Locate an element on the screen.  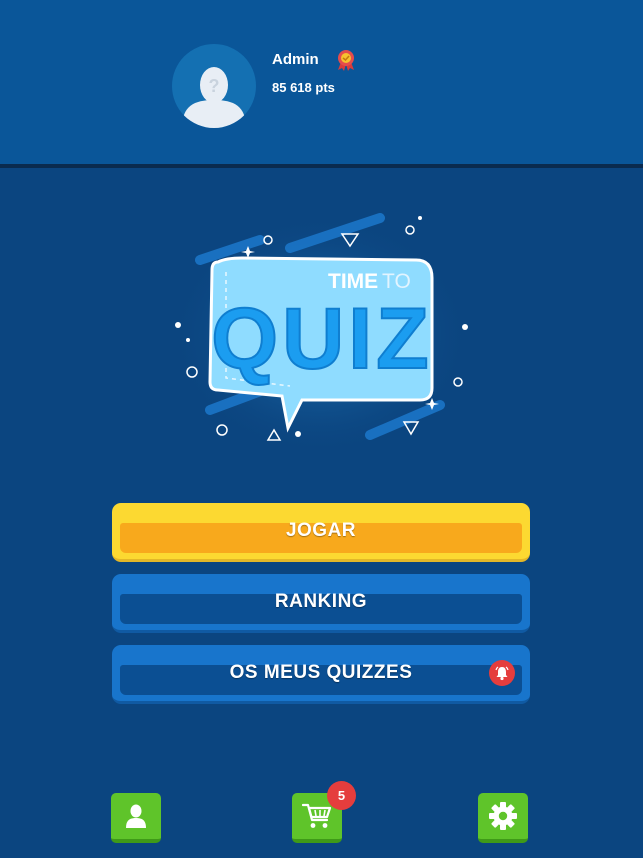
logo-time-text: TIME is located at coordinates (353, 281).